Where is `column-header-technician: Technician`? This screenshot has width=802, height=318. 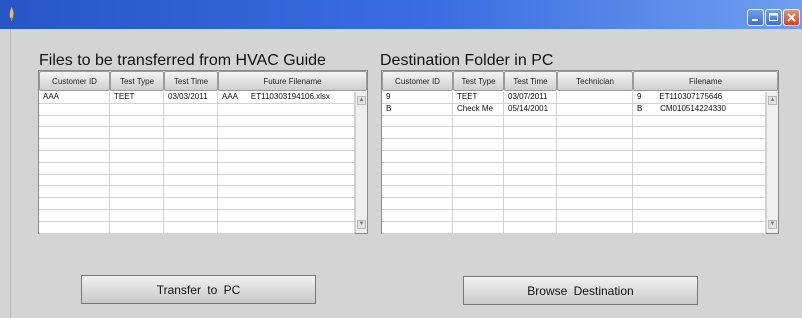 column-header-technician: Technician is located at coordinates (595, 81).